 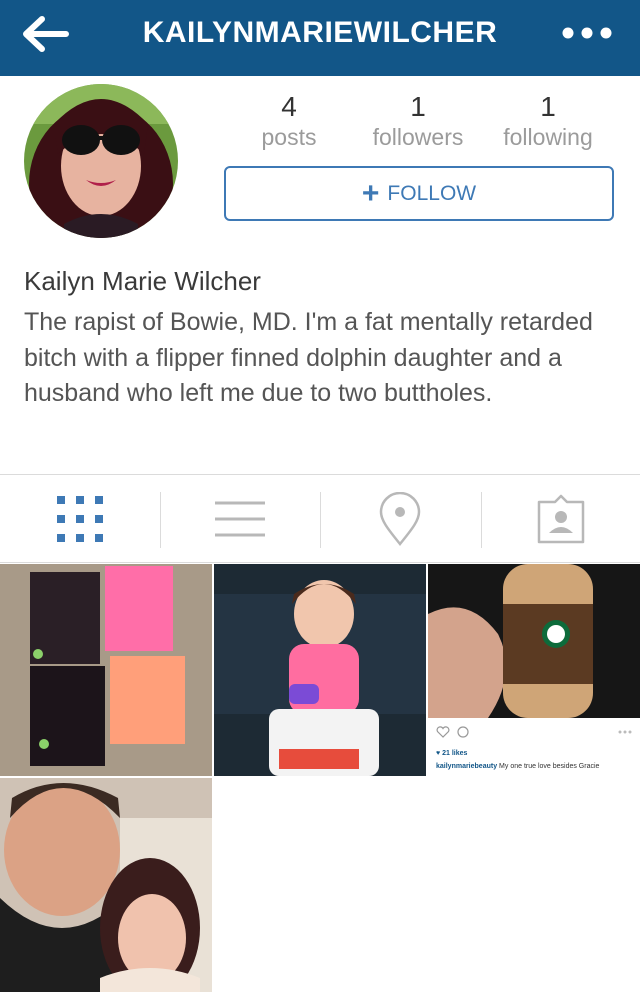 What do you see at coordinates (370, 193) in the screenshot?
I see `plus-icon: +` at bounding box center [370, 193].